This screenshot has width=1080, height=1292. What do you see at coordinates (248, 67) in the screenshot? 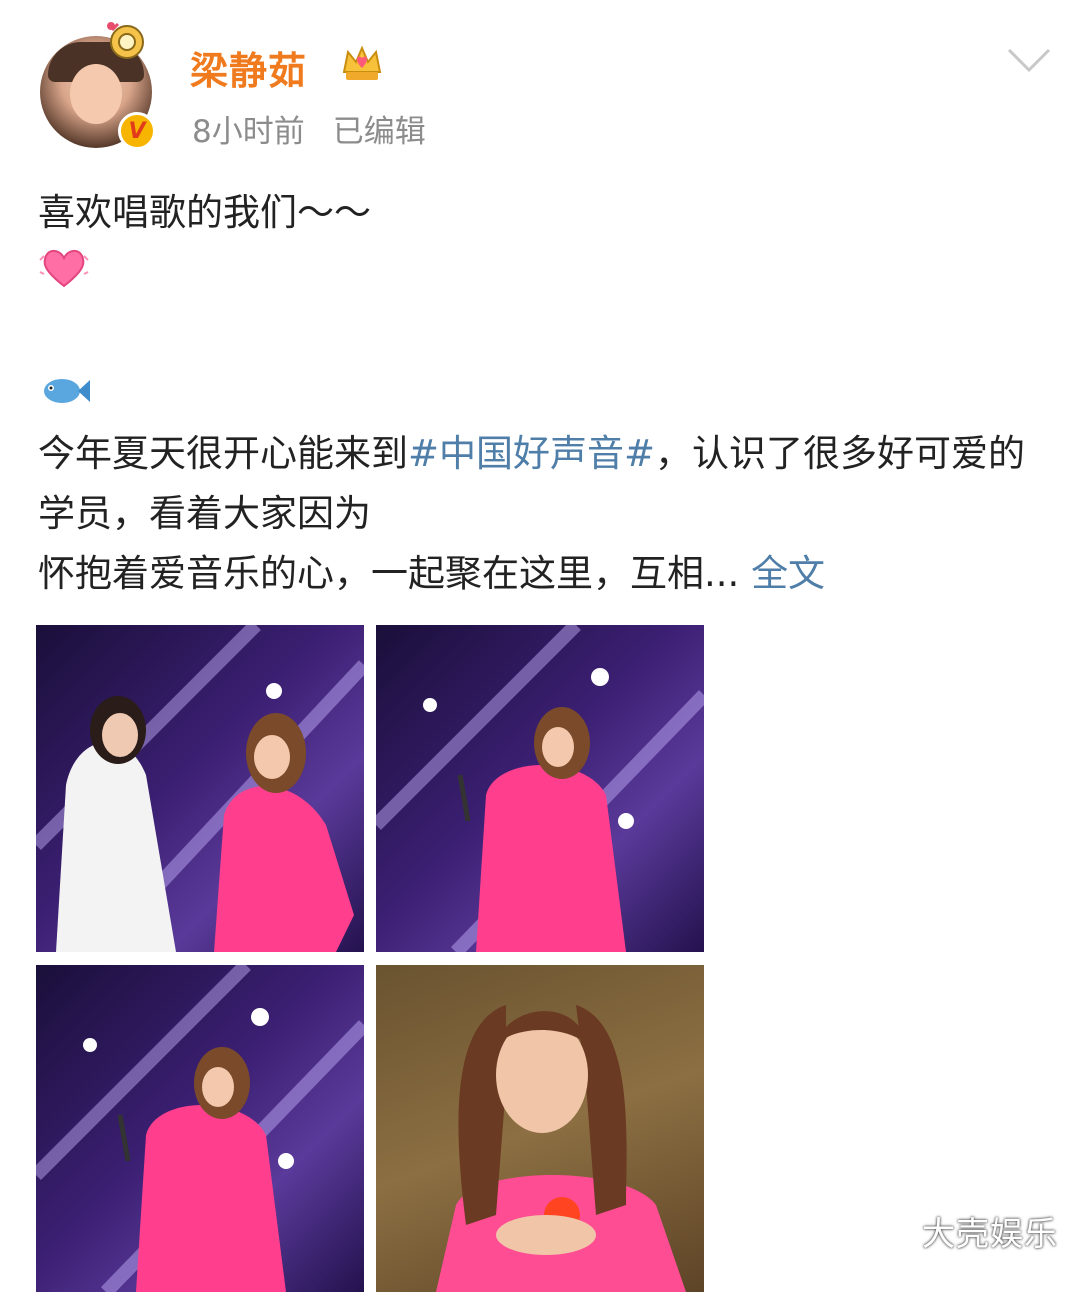
I see `author-name: 梁静茹` at bounding box center [248, 67].